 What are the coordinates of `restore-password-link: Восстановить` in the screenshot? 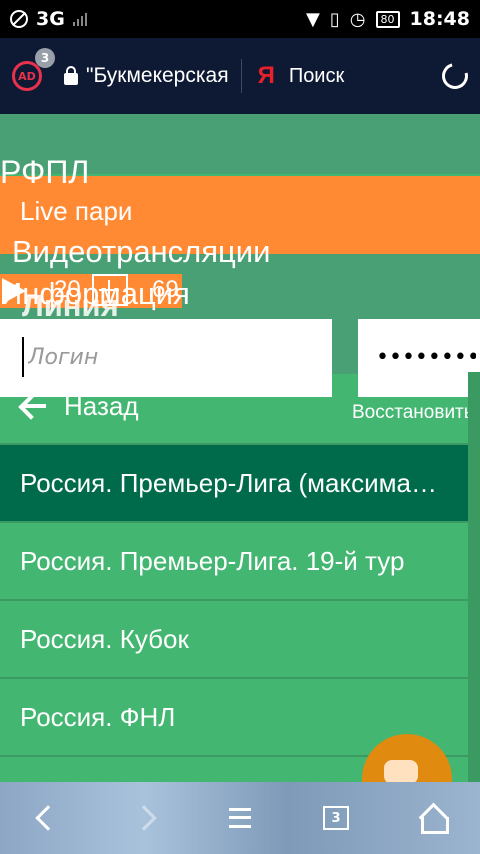 It's located at (413, 413).